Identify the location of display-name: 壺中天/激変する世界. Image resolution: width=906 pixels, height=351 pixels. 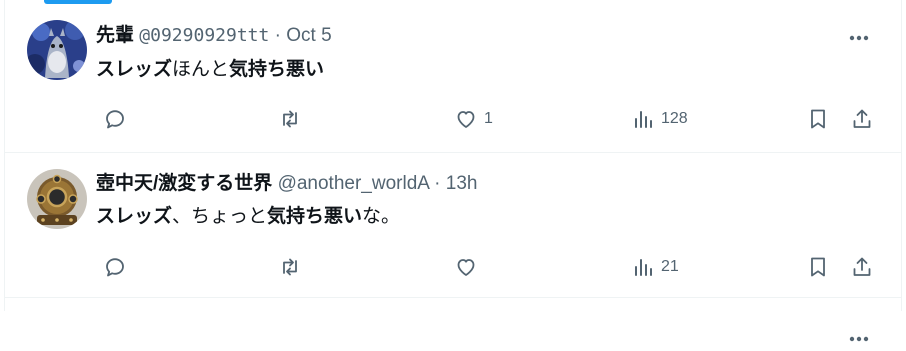
(184, 183).